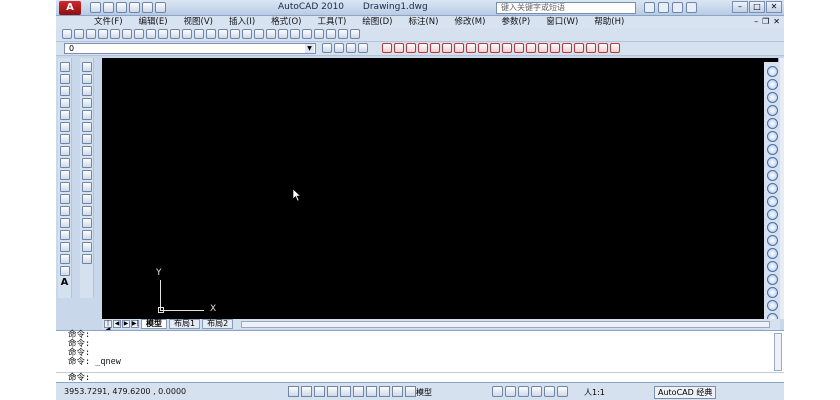  Describe the element at coordinates (64, 139) in the screenshot. I see `circle-icon` at that location.